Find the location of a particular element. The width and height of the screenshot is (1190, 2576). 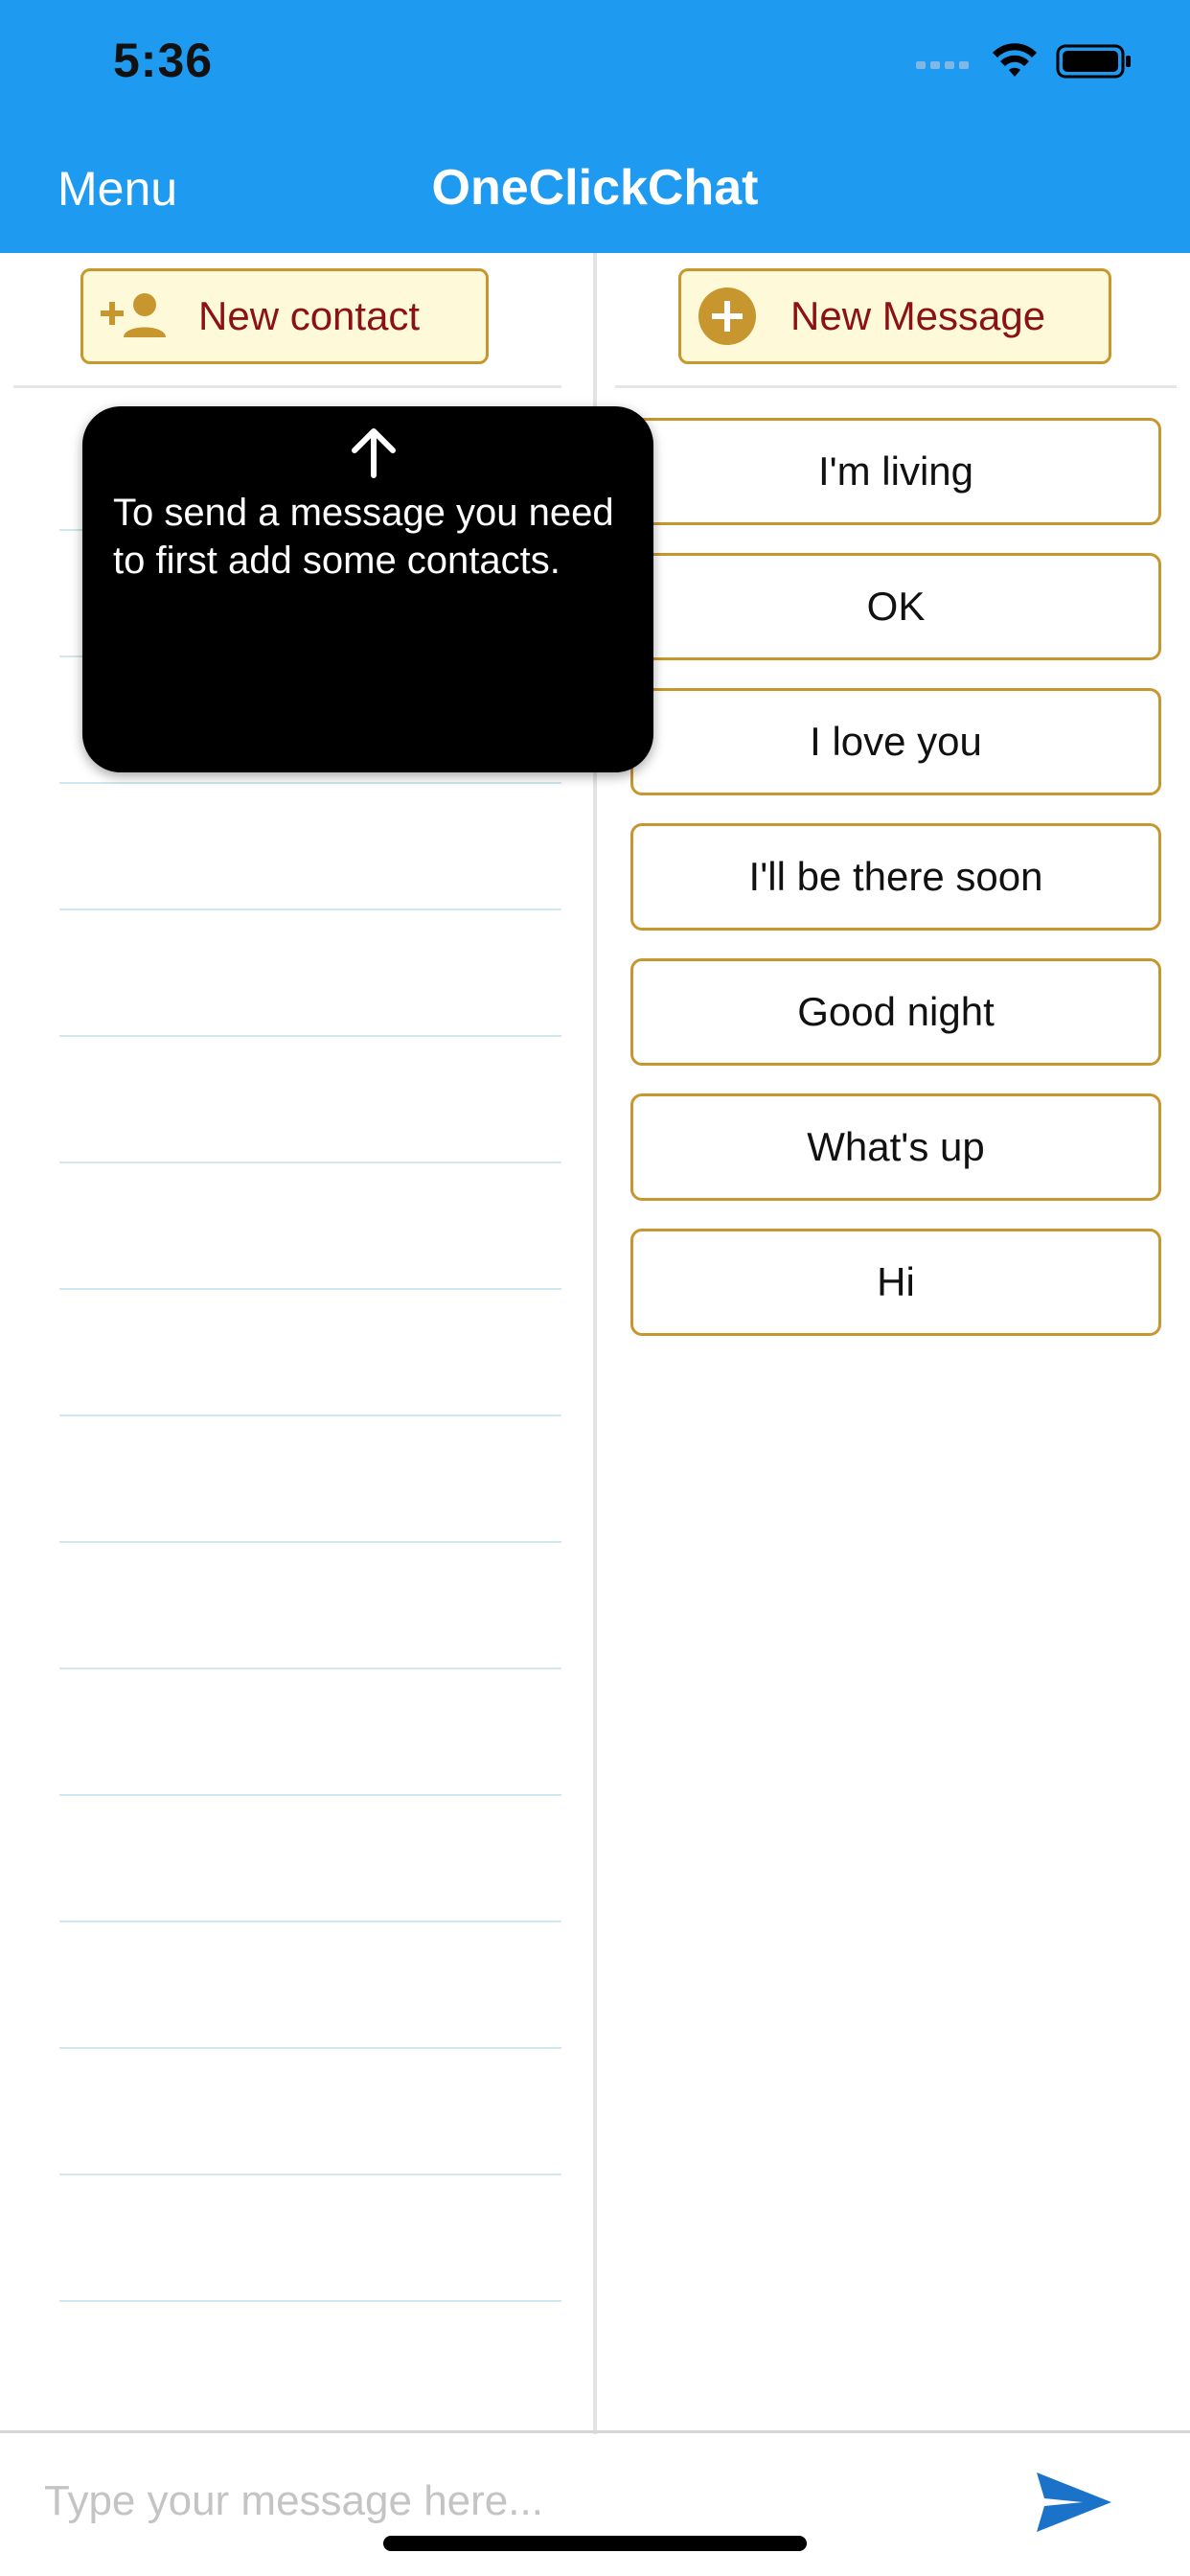

message-preset-label: OK is located at coordinates (896, 606).